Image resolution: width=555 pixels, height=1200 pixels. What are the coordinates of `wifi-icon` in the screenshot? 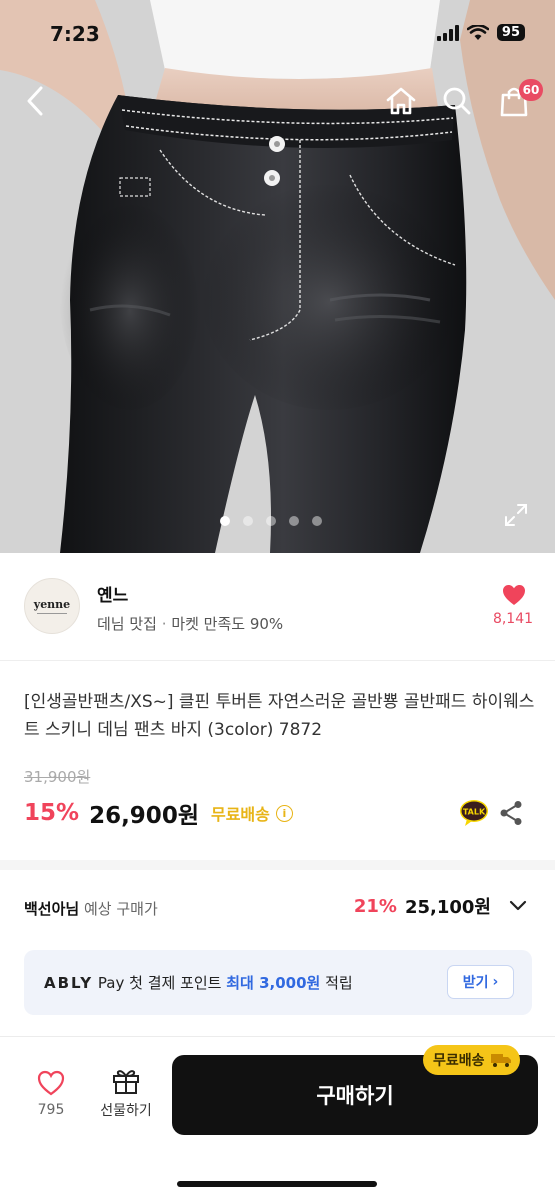 It's located at (477, 32).